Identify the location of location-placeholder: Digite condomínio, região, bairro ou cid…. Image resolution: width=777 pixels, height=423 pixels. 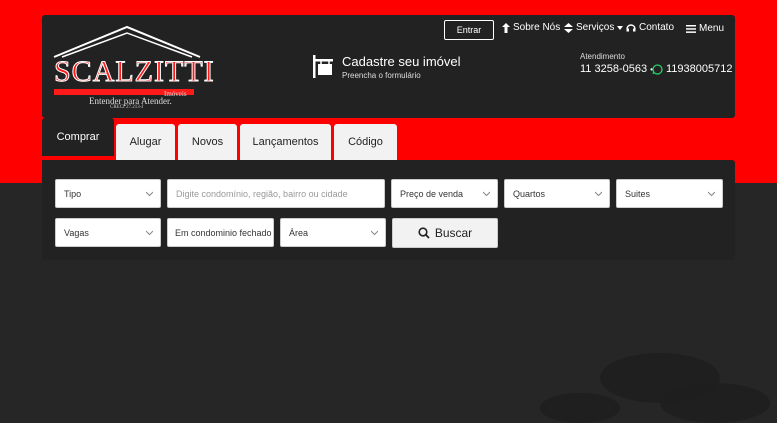
(262, 193).